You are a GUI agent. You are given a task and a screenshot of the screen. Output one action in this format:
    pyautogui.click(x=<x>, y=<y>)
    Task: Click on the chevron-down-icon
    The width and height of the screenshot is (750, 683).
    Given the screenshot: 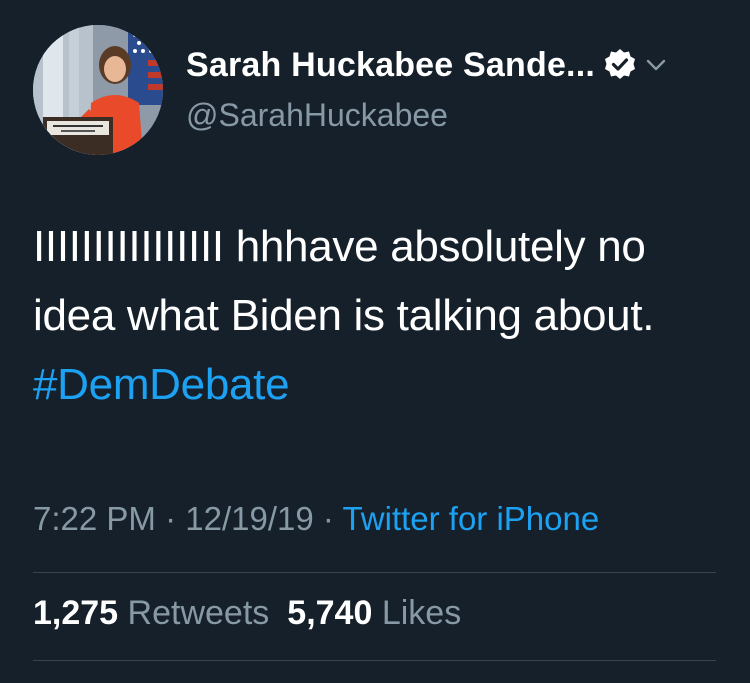 What is the action you would take?
    pyautogui.click(x=656, y=65)
    